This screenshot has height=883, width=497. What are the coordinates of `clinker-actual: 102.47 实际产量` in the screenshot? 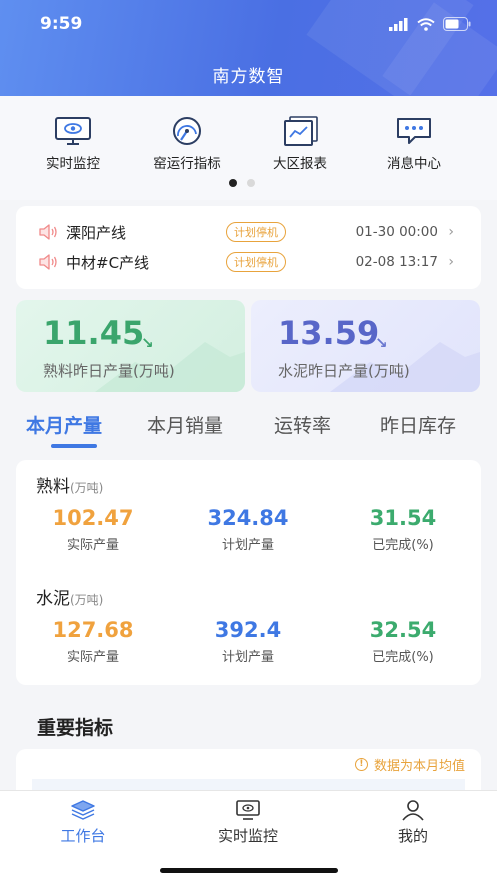 It's located at (93, 529).